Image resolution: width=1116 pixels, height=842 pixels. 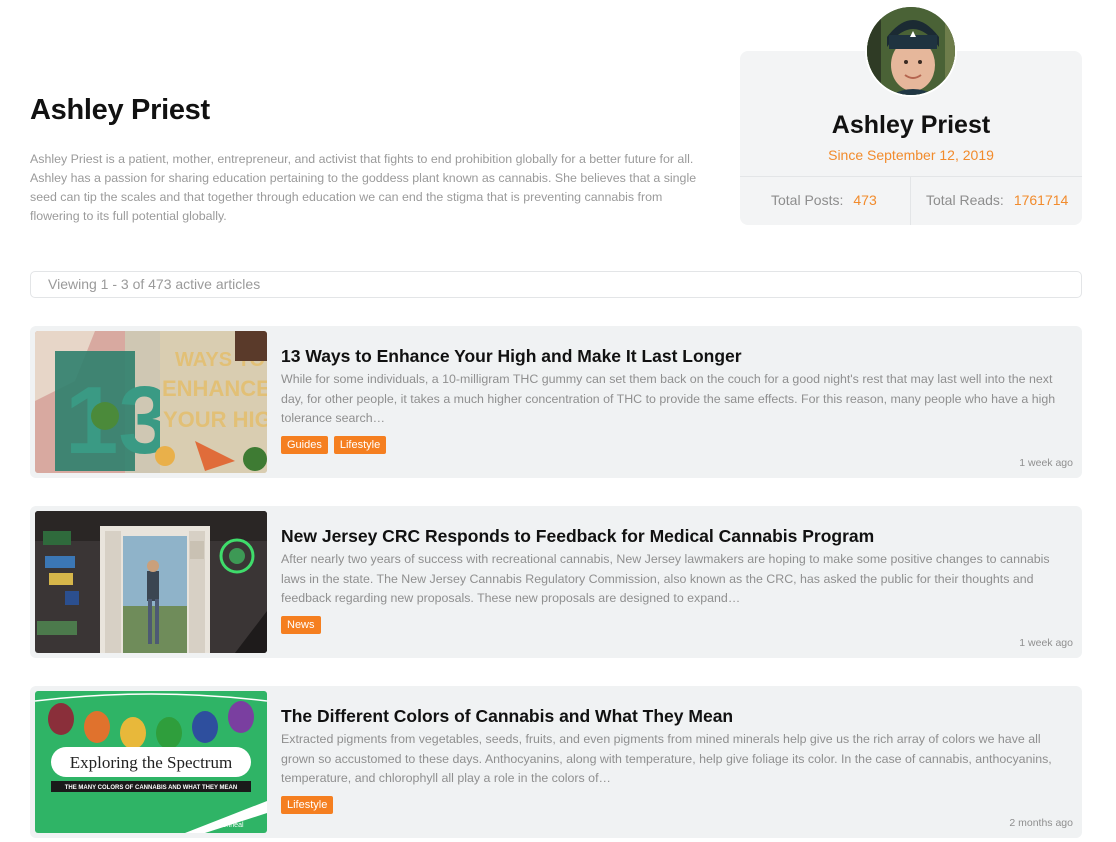 What do you see at coordinates (1041, 200) in the screenshot?
I see `total-reads-value: 1761714` at bounding box center [1041, 200].